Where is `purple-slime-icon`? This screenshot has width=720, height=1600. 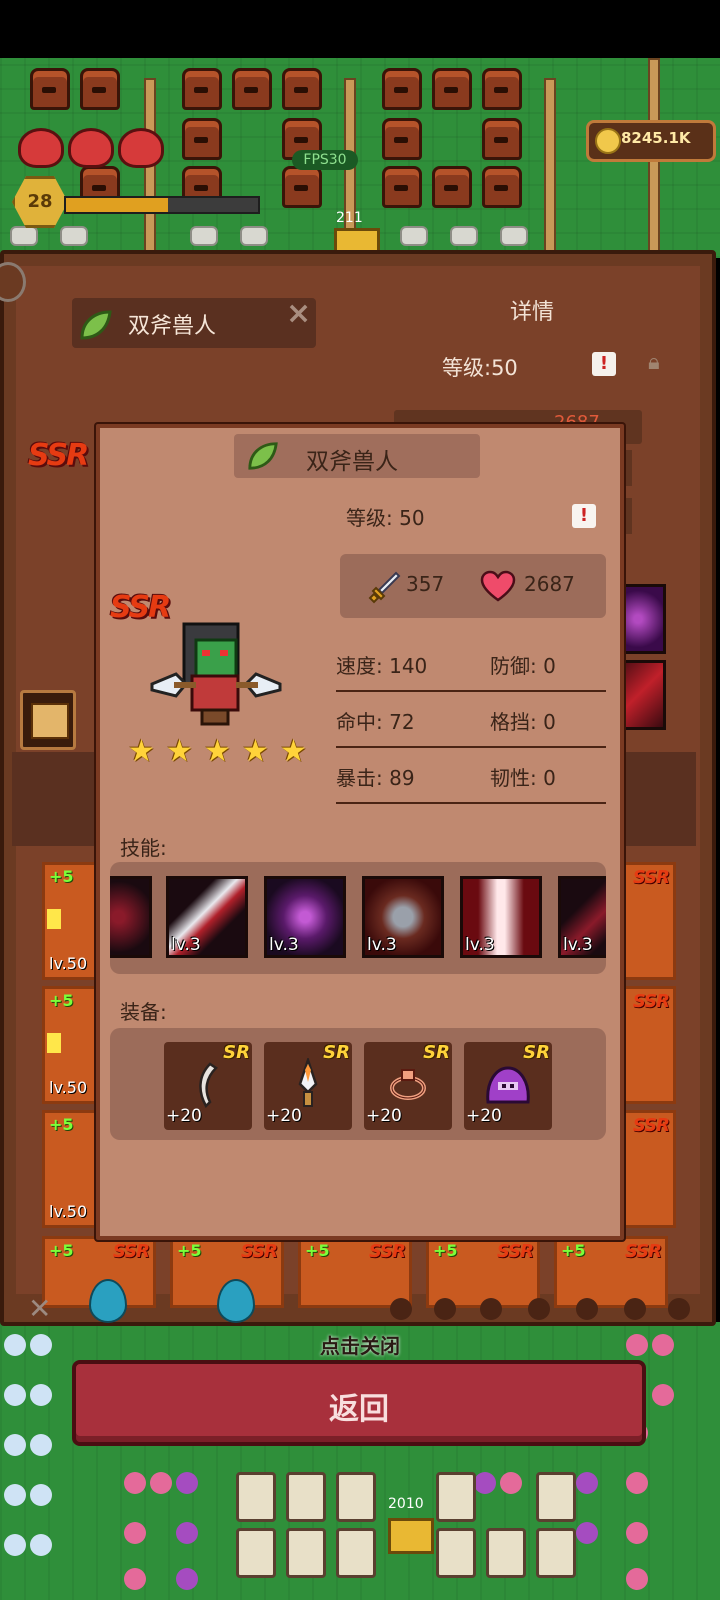 purple-slime-icon is located at coordinates (508, 1085).